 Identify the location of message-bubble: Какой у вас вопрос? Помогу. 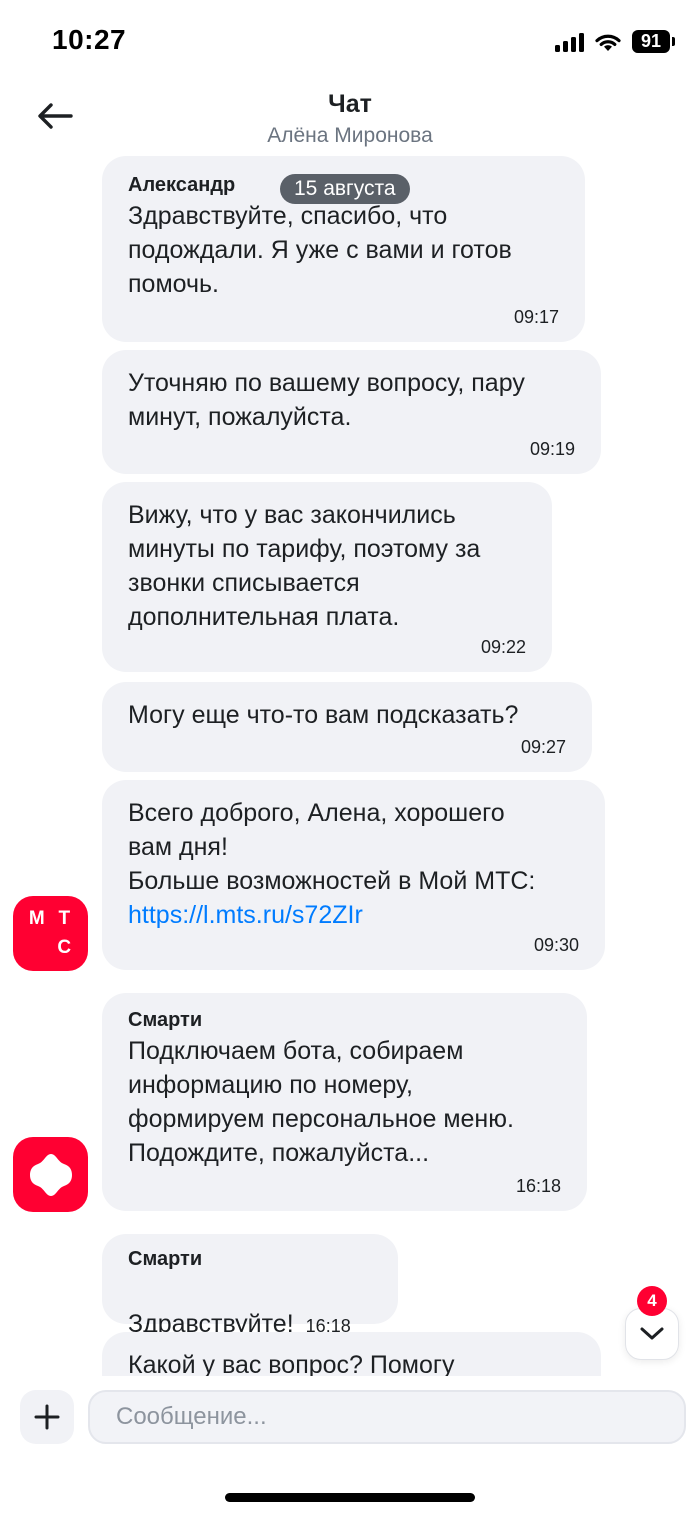
(351, 1354).